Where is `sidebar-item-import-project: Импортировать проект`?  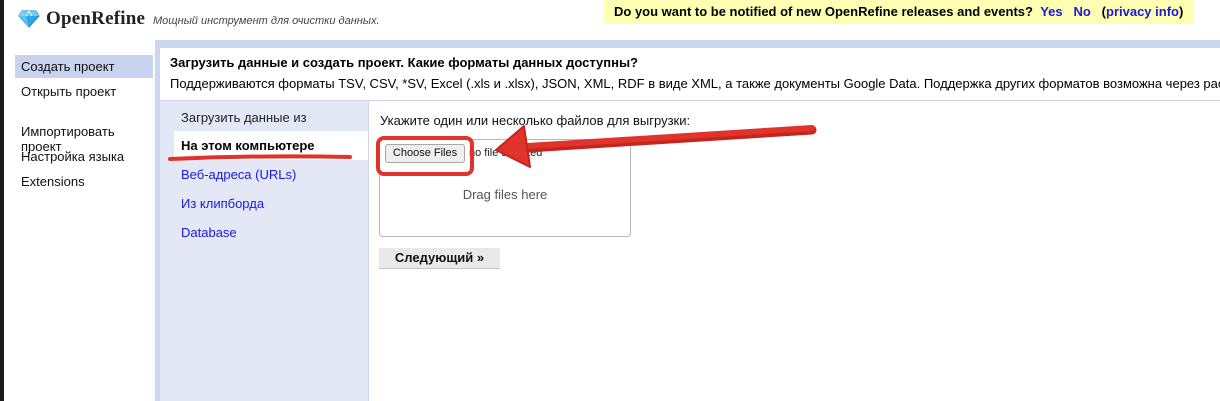 sidebar-item-import-project: Импортировать проект is located at coordinates (84, 131).